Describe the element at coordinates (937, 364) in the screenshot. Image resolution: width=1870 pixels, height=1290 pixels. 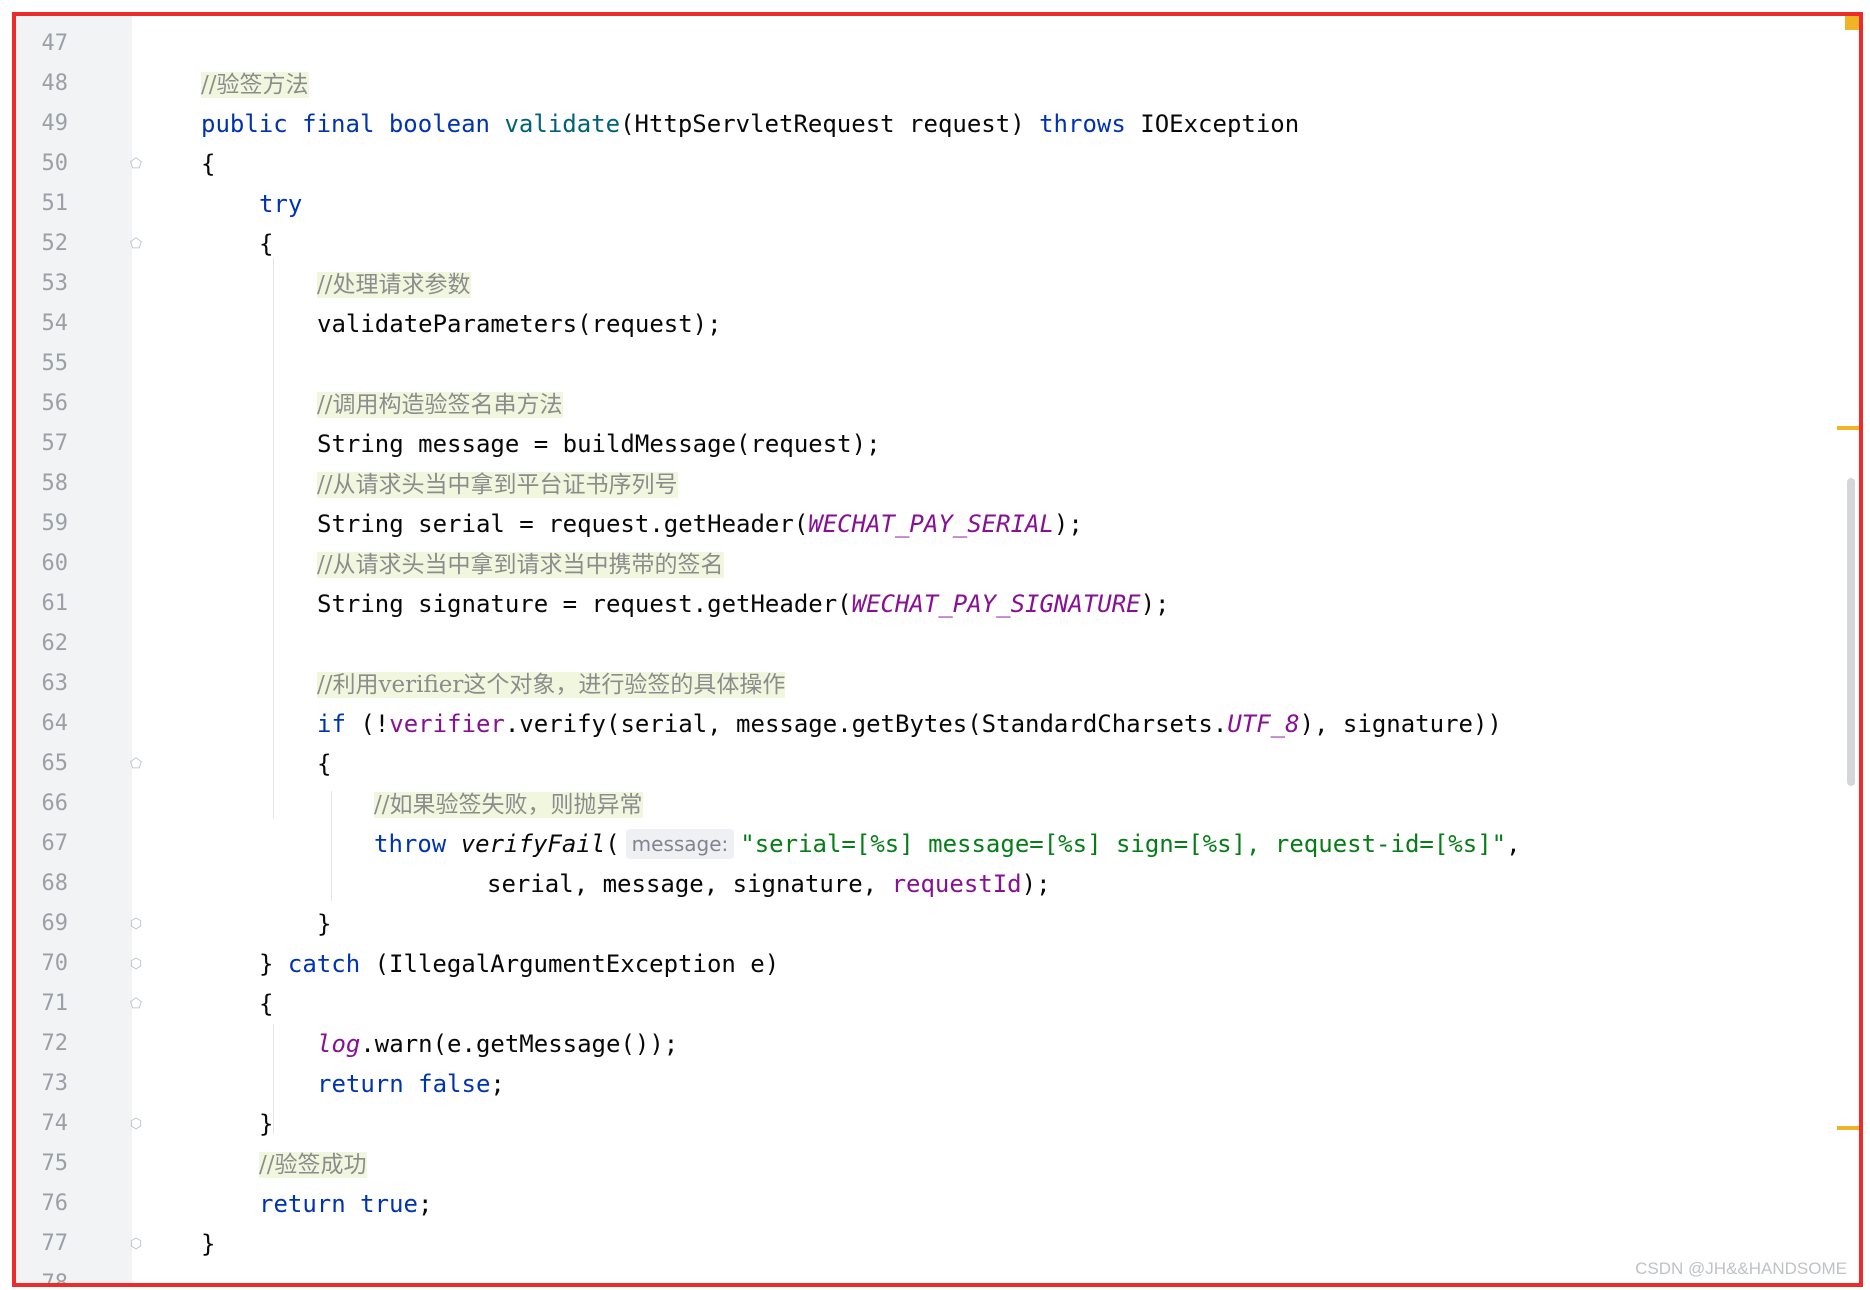
I see `code-line-55: 55` at that location.